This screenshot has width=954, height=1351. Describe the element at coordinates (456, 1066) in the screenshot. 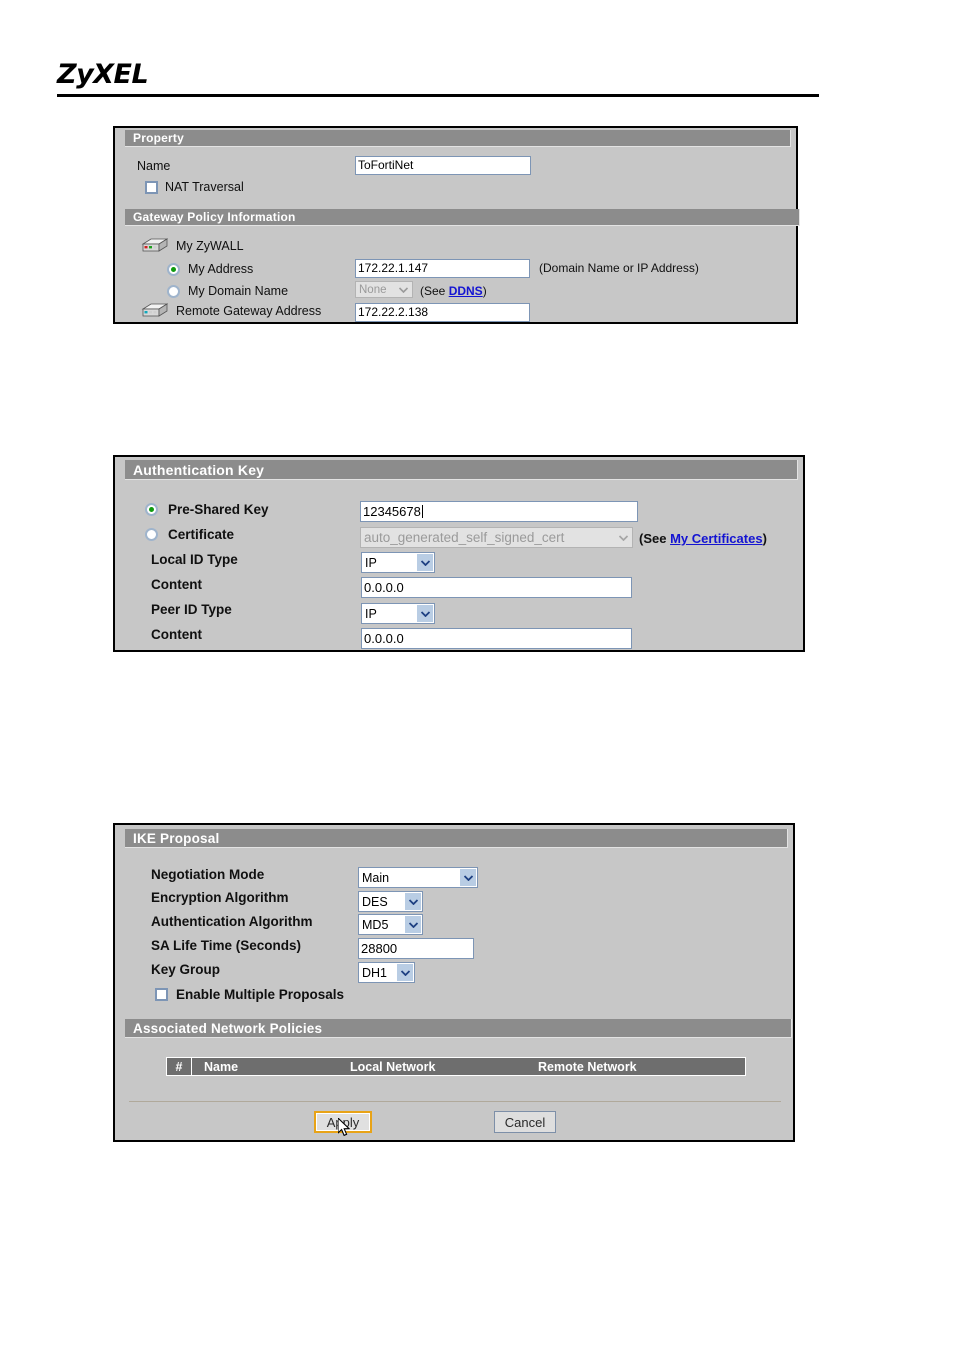

I see `network-policies-table-header: # Name Local Network Remote Network` at that location.